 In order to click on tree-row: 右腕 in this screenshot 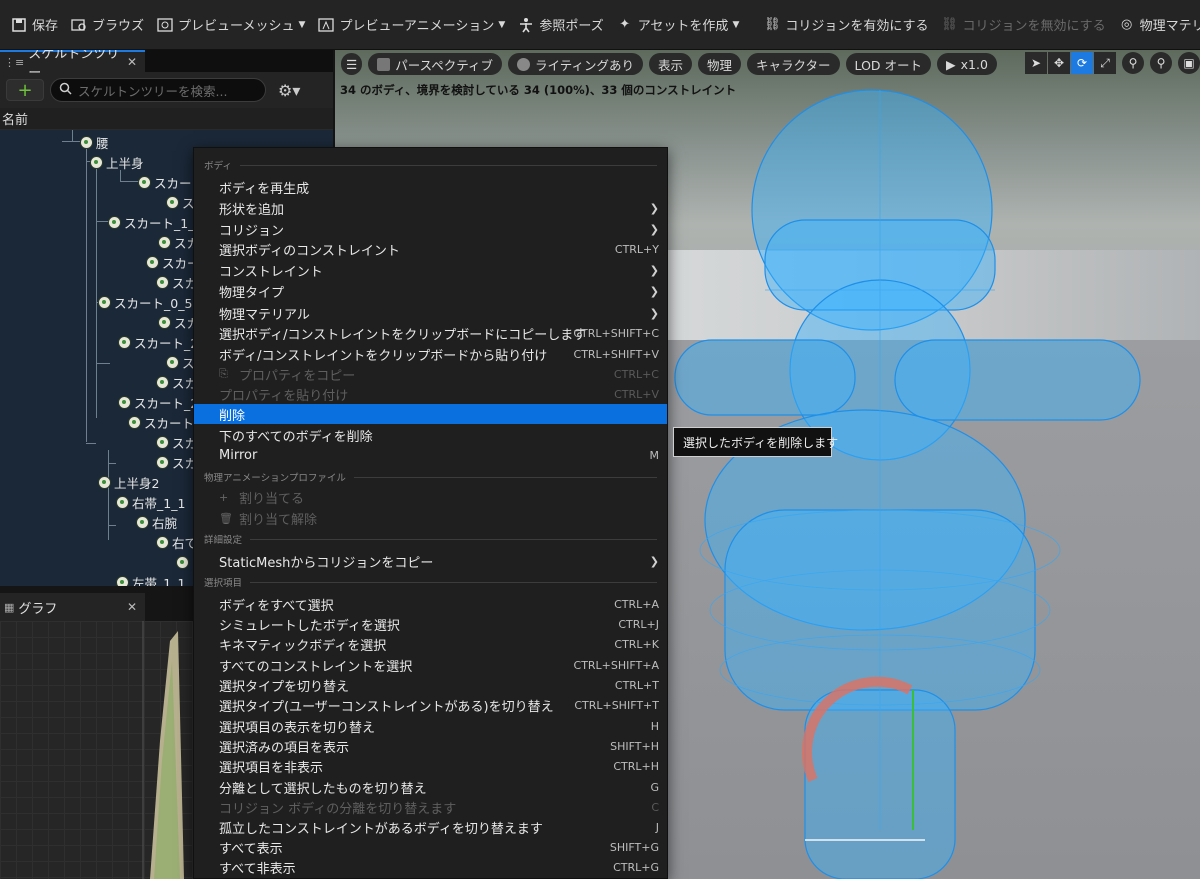, I will do `click(156, 522)`.